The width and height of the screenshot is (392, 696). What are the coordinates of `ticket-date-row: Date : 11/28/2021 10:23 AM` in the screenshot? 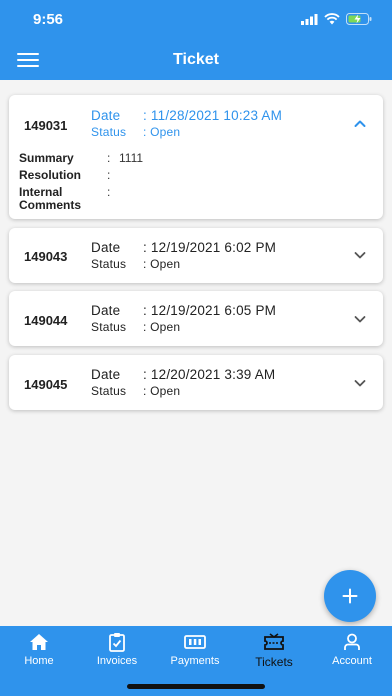 It's located at (186, 115).